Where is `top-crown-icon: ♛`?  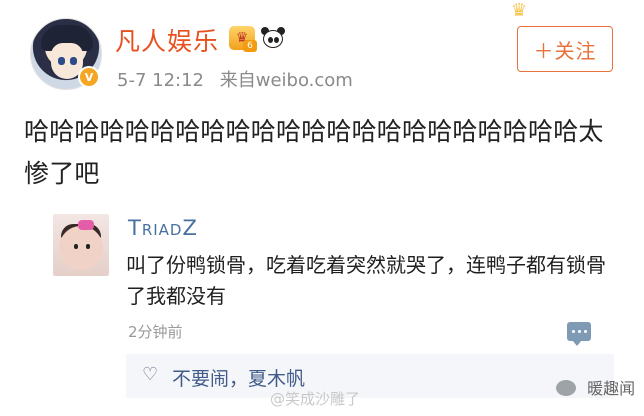
top-crown-icon: ♛ is located at coordinates (519, 10).